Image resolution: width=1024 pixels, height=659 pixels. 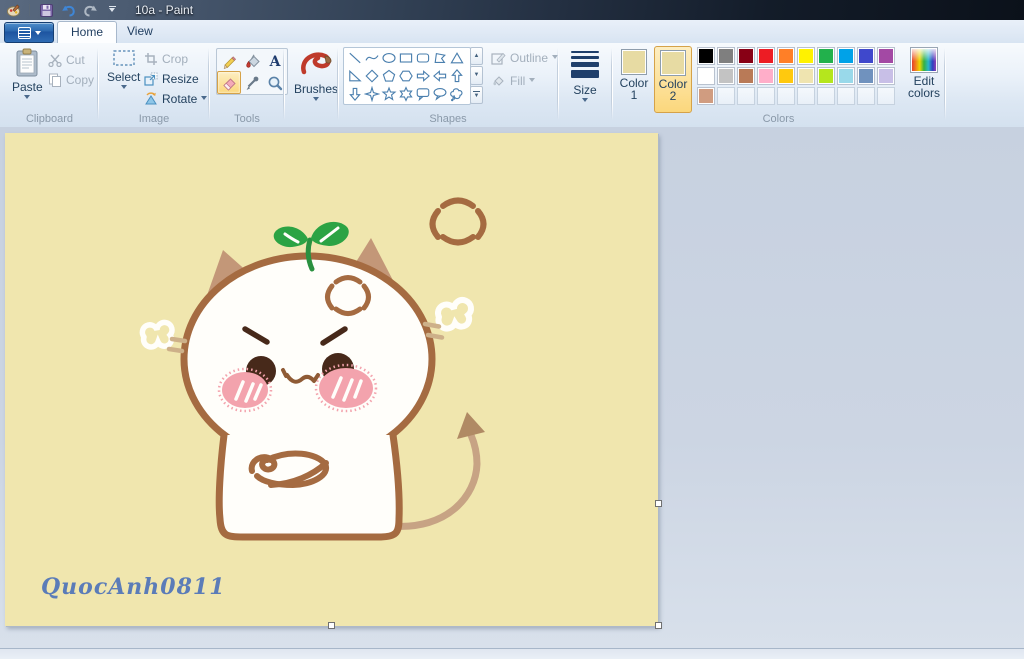 What do you see at coordinates (68, 10) in the screenshot?
I see `undo-icon` at bounding box center [68, 10].